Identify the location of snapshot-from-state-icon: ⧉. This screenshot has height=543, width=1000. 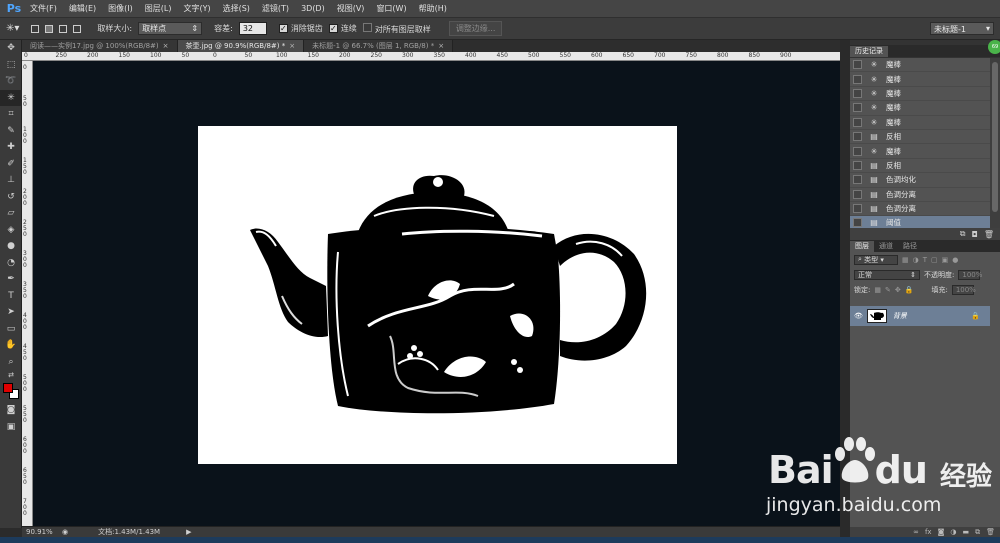
(963, 234).